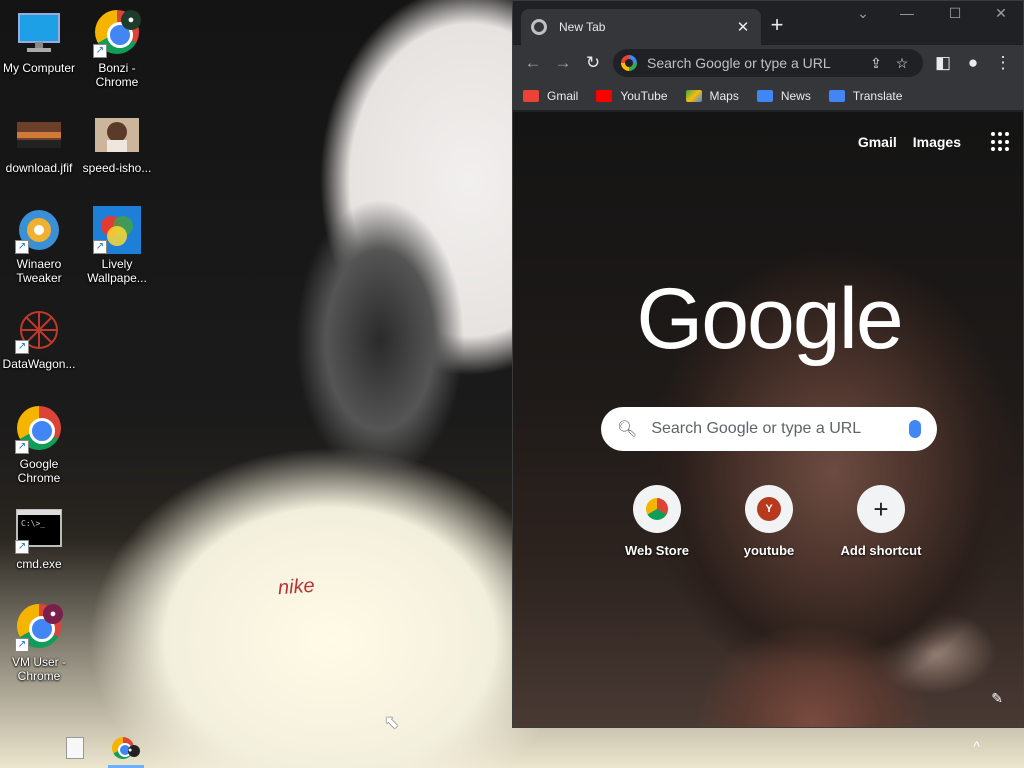 The width and height of the screenshot is (1024, 768). Describe the element at coordinates (563, 95) in the screenshot. I see `bookmark-label: Gmail` at that location.